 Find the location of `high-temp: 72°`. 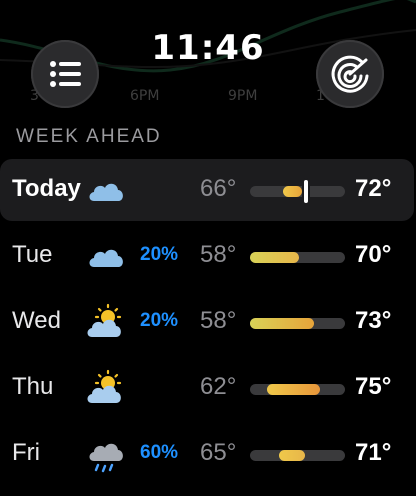

high-temp: 72° is located at coordinates (373, 188).